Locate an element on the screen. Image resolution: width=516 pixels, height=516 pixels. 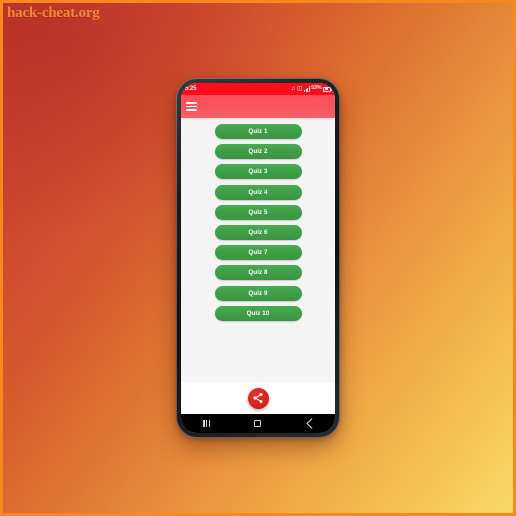
recents-icon is located at coordinates (206, 423).